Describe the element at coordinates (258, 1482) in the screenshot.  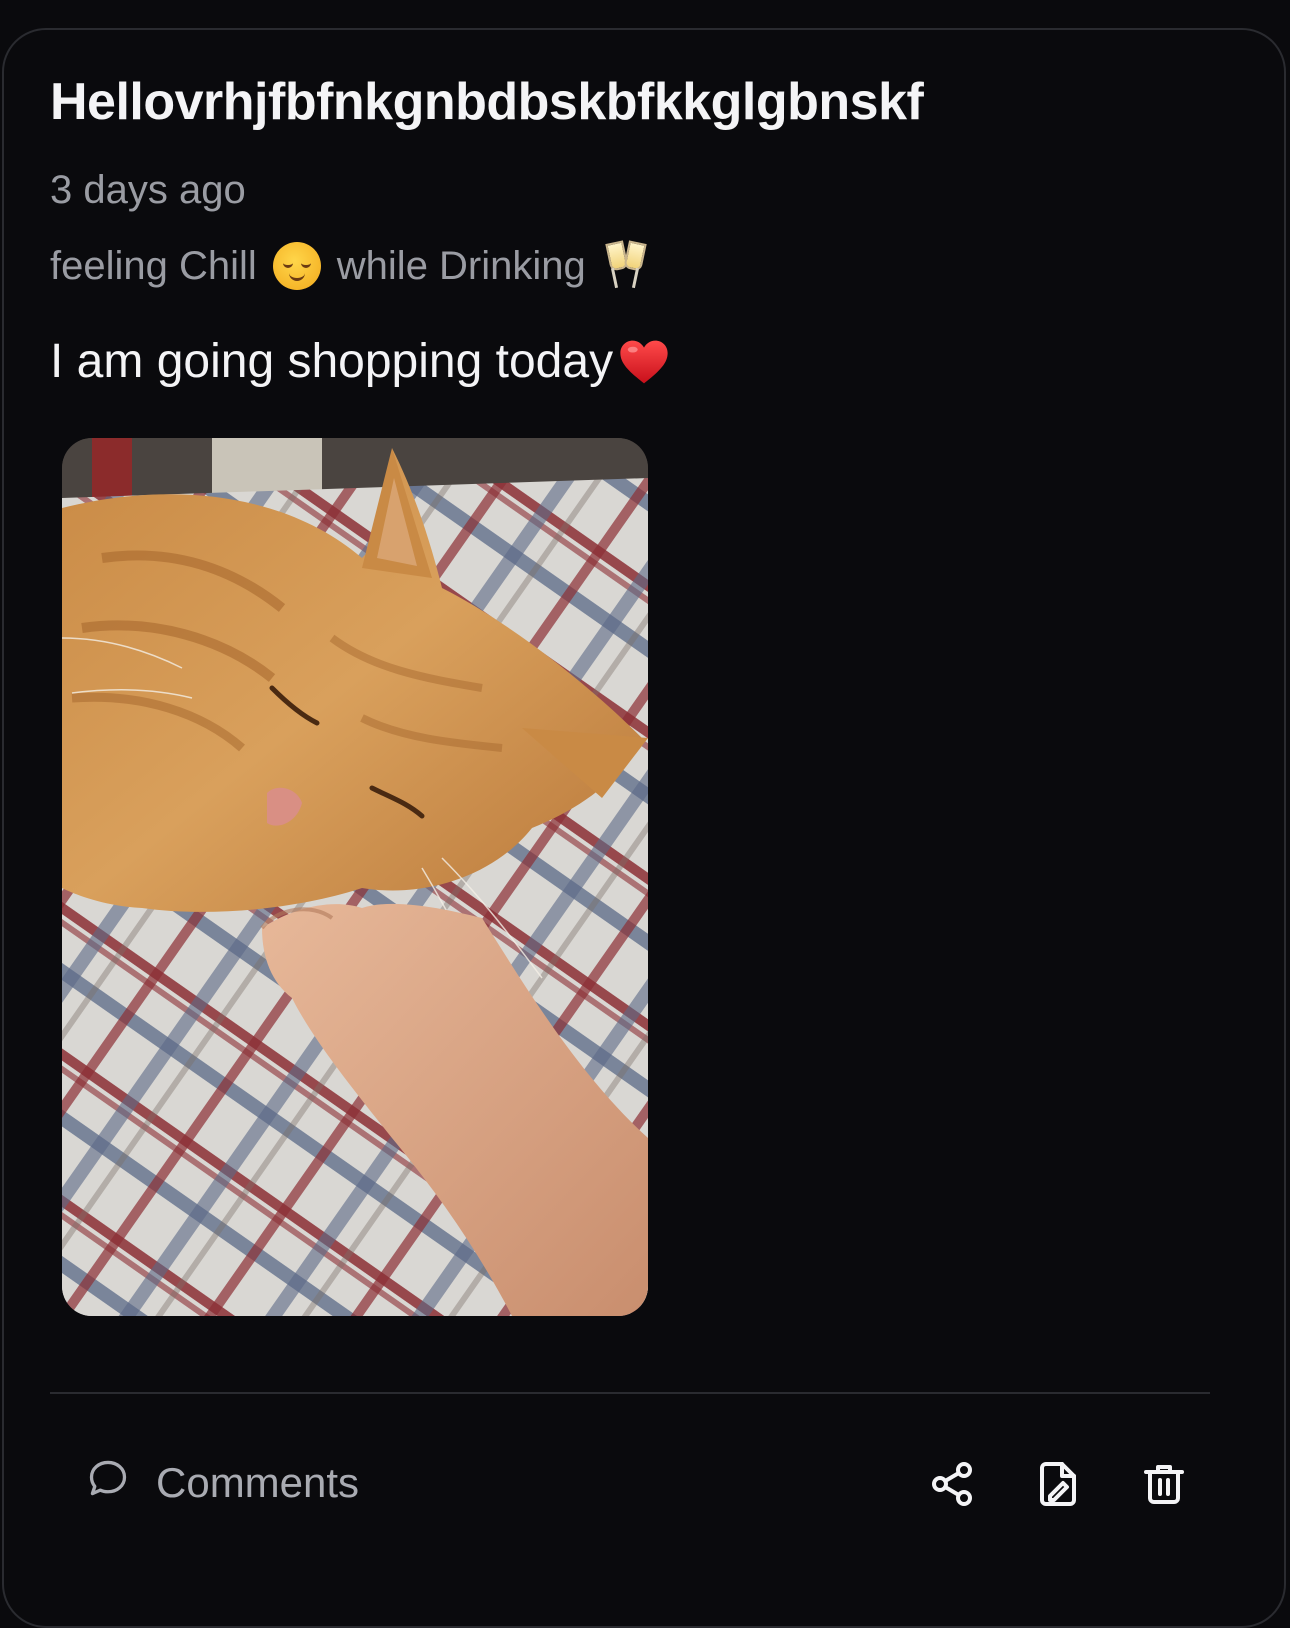
I see `comments-label: Comments` at that location.